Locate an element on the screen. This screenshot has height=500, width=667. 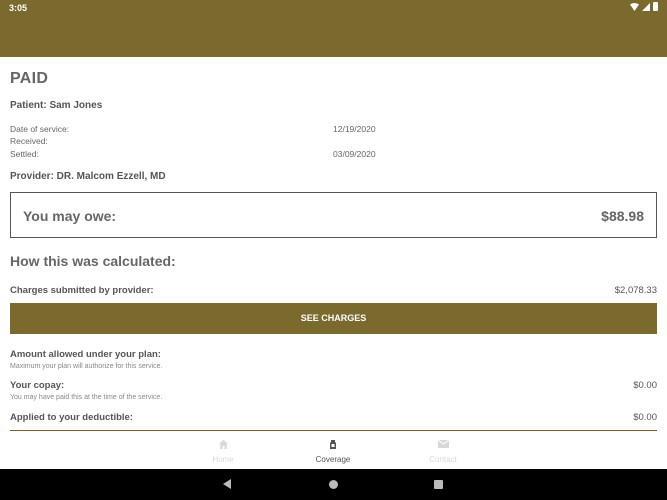
amount-owed-card: You may owe: $88.98 is located at coordinates (333, 215).